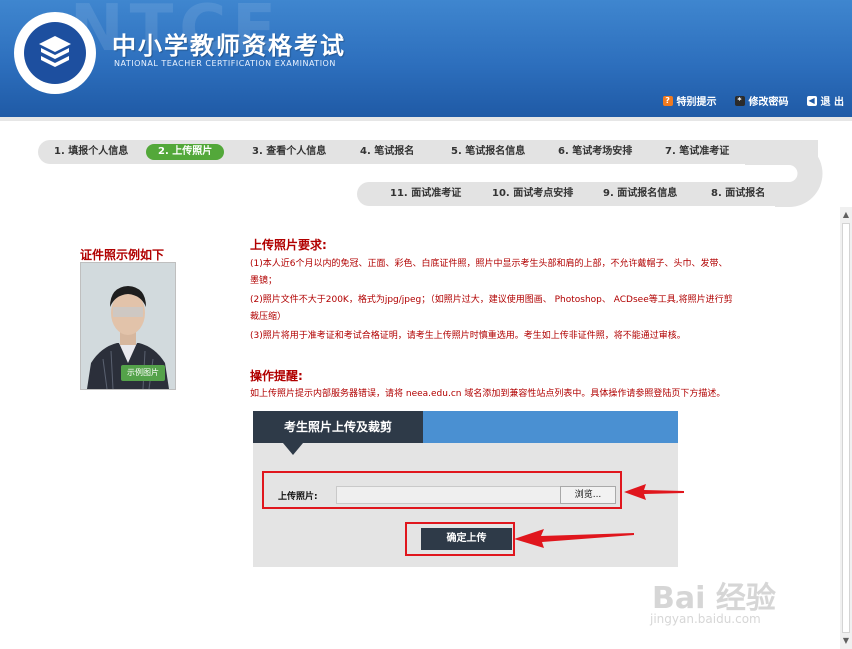 This screenshot has height=649, width=852. What do you see at coordinates (264, 281) in the screenshot?
I see `requirement-line: 墨镜；` at bounding box center [264, 281].